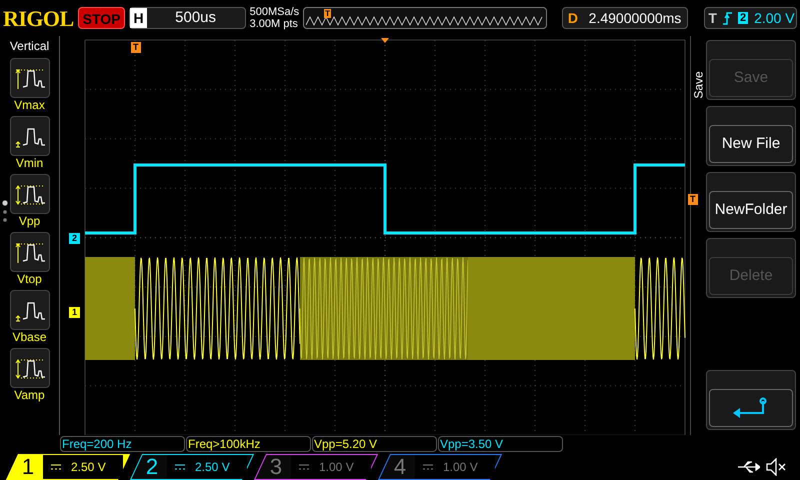  Describe the element at coordinates (572, 18) in the screenshot. I see `delay-label: D` at that location.